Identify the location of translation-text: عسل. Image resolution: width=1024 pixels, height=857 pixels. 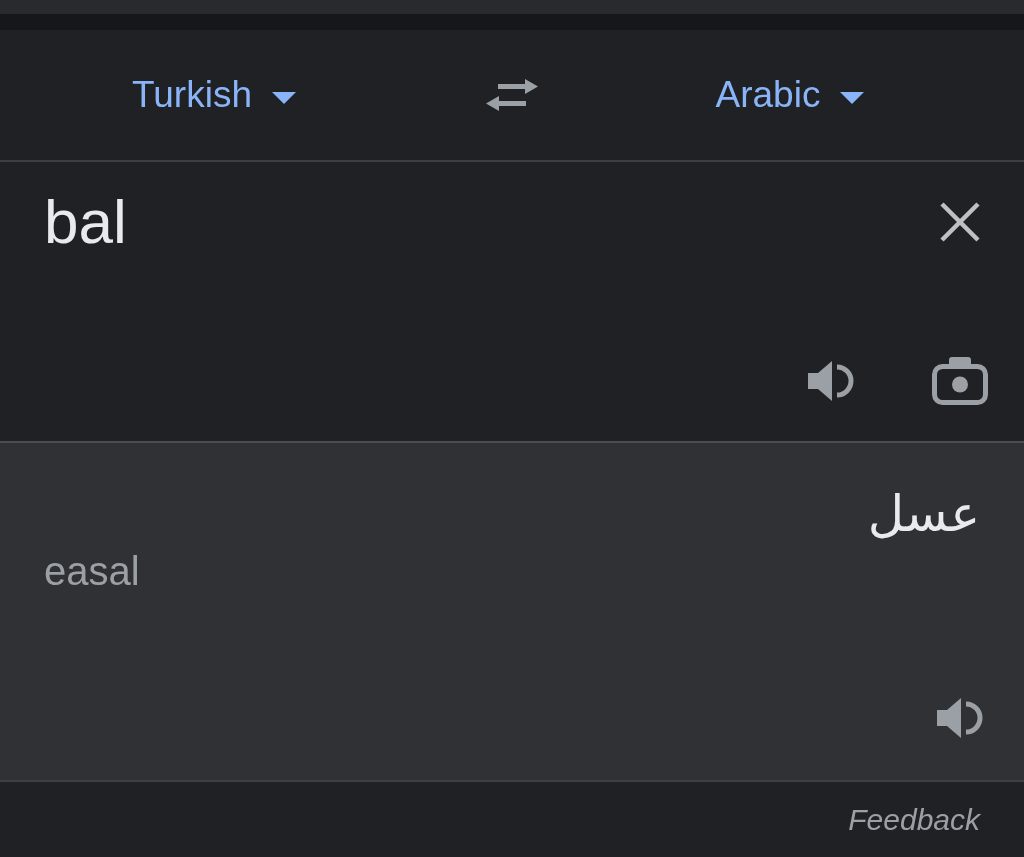
(923, 514).